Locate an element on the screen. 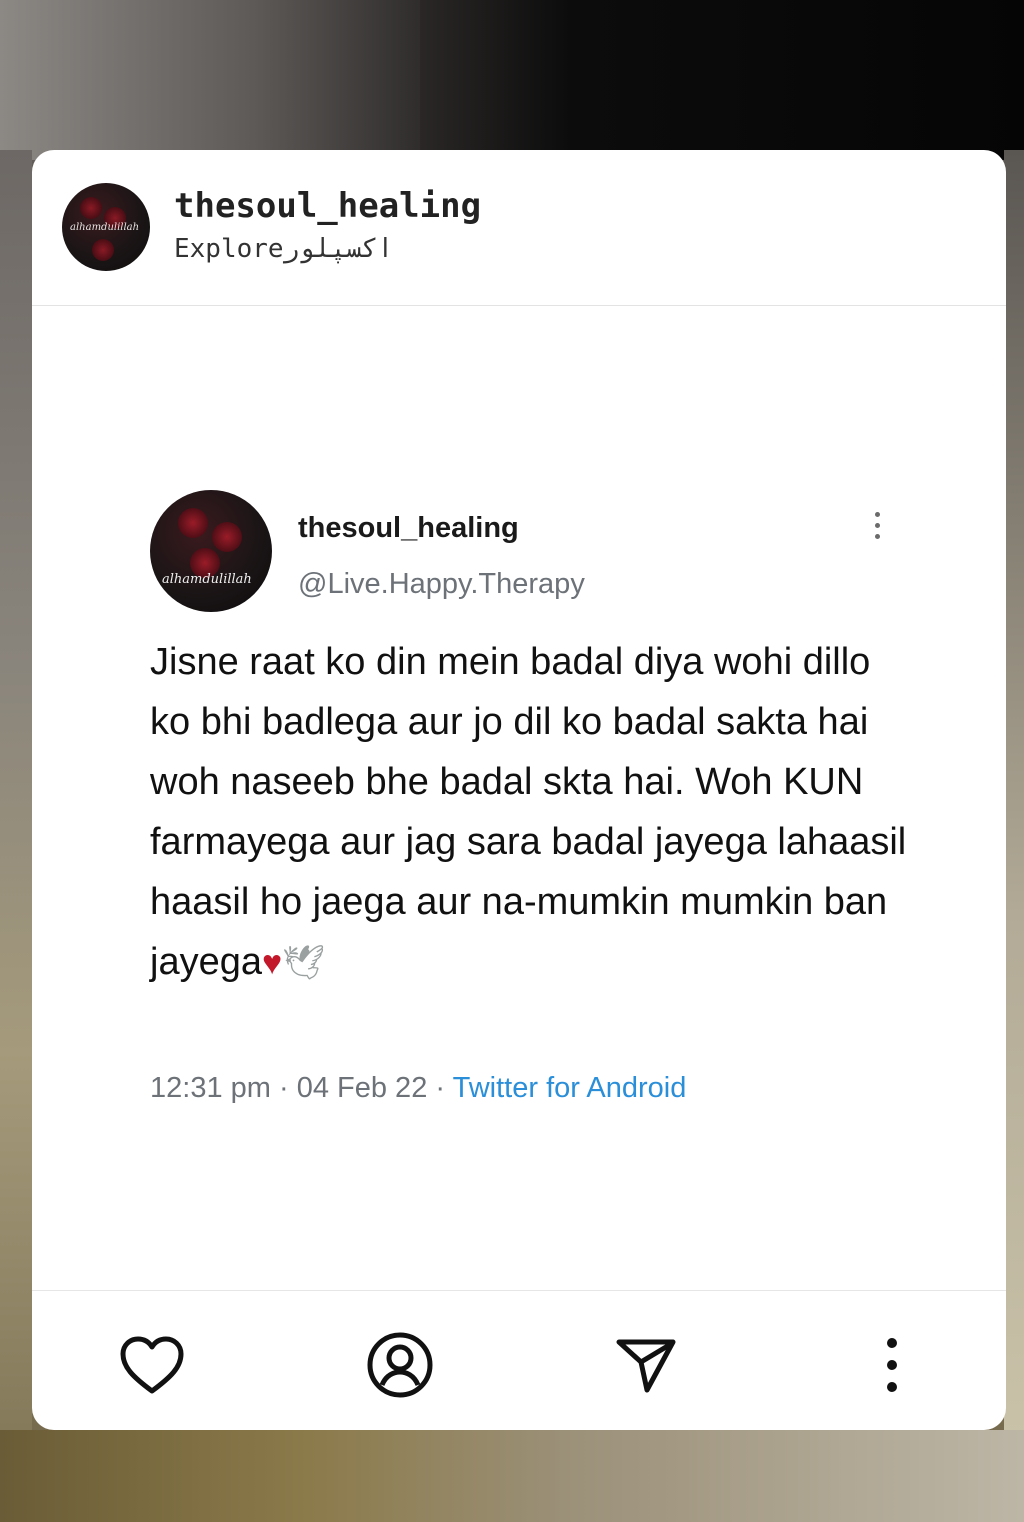 The width and height of the screenshot is (1024, 1522). background-top-right is located at coordinates (722, 80).